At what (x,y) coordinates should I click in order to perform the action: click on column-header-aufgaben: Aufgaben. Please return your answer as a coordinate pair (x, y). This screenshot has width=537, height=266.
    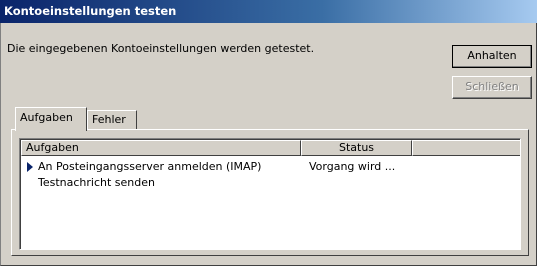
    Looking at the image, I should click on (161, 148).